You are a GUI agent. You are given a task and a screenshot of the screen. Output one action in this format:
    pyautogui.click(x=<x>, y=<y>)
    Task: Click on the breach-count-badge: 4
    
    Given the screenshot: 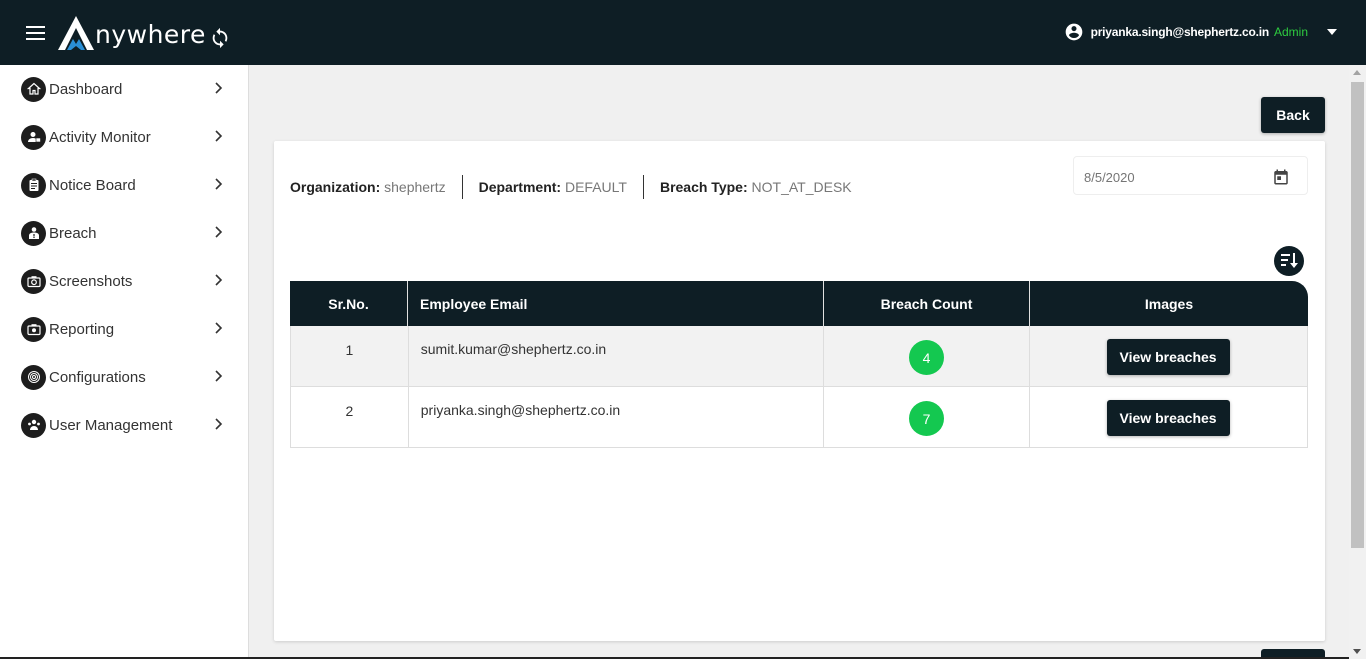 What is the action you would take?
    pyautogui.click(x=926, y=357)
    